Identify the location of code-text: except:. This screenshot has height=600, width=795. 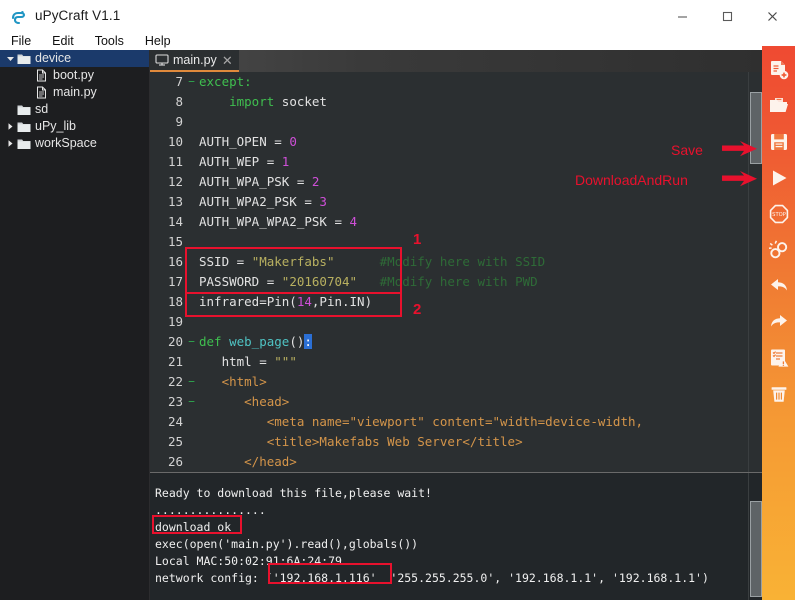
(225, 81).